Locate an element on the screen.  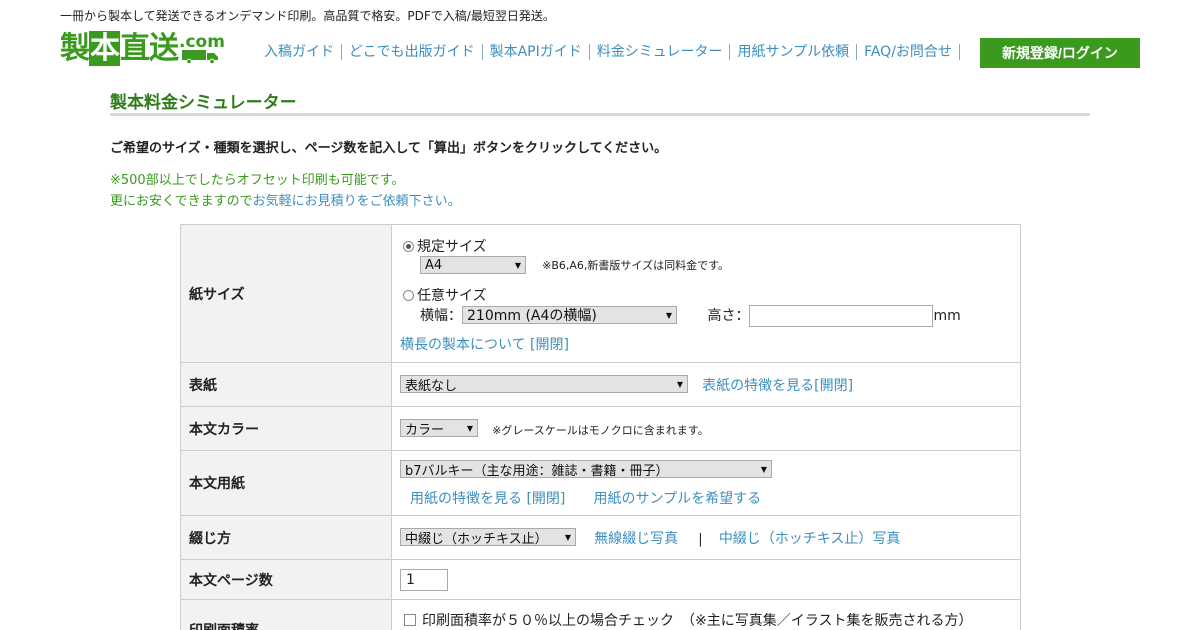
paper-features-link: 用紙の特徴を見る [開閉] is located at coordinates (487, 499).